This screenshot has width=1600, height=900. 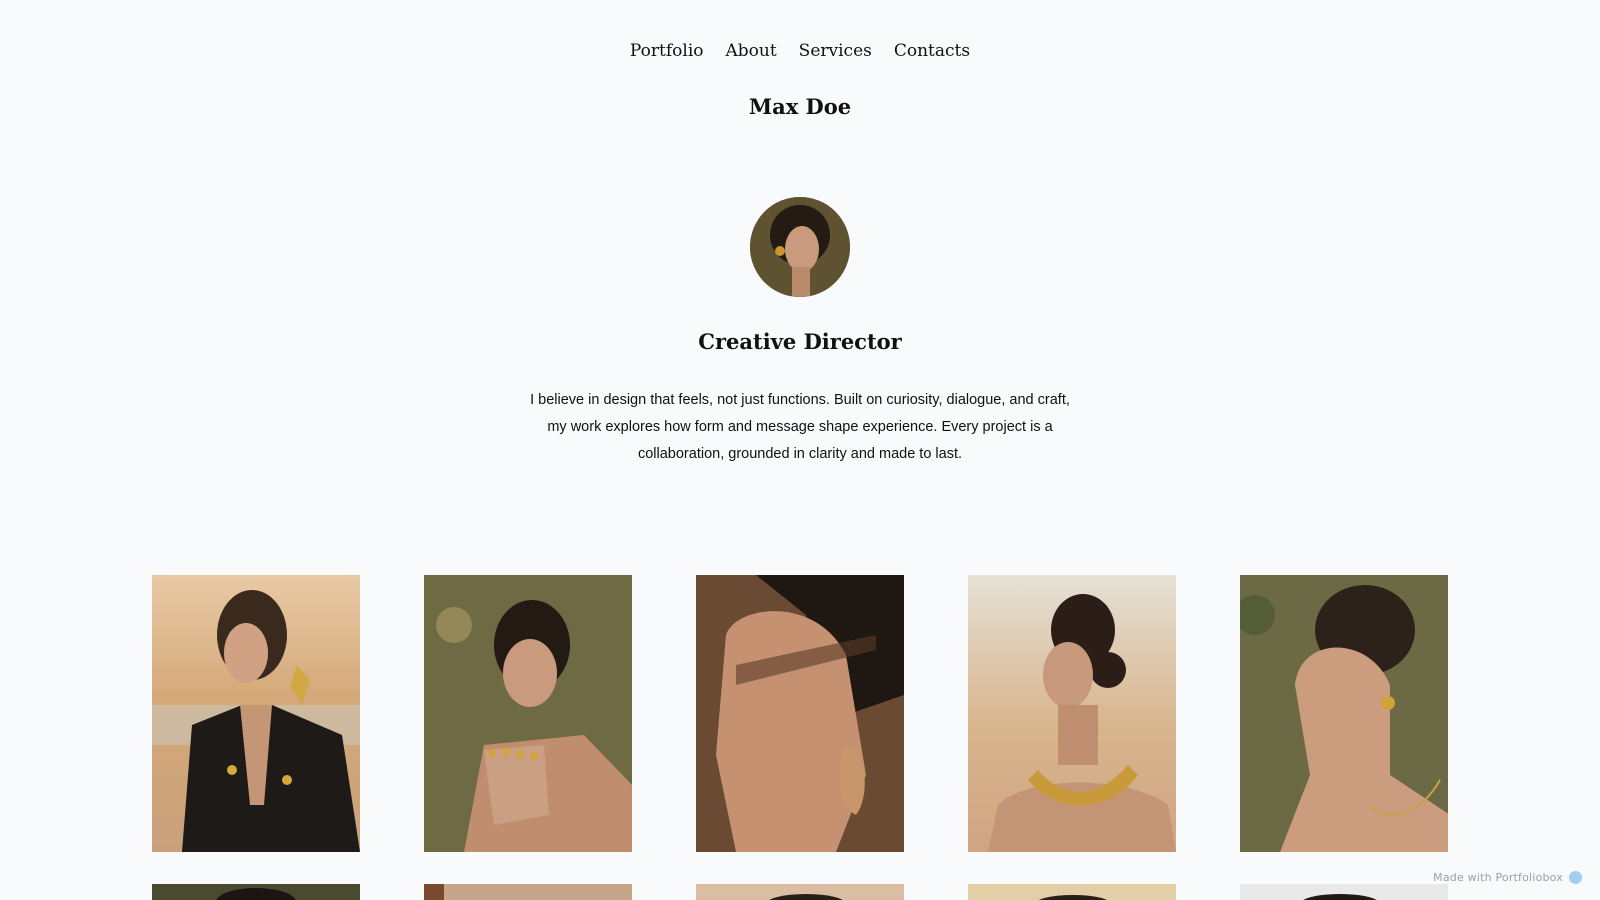 What do you see at coordinates (932, 51) in the screenshot?
I see `nav-item-contacts: Contacts` at bounding box center [932, 51].